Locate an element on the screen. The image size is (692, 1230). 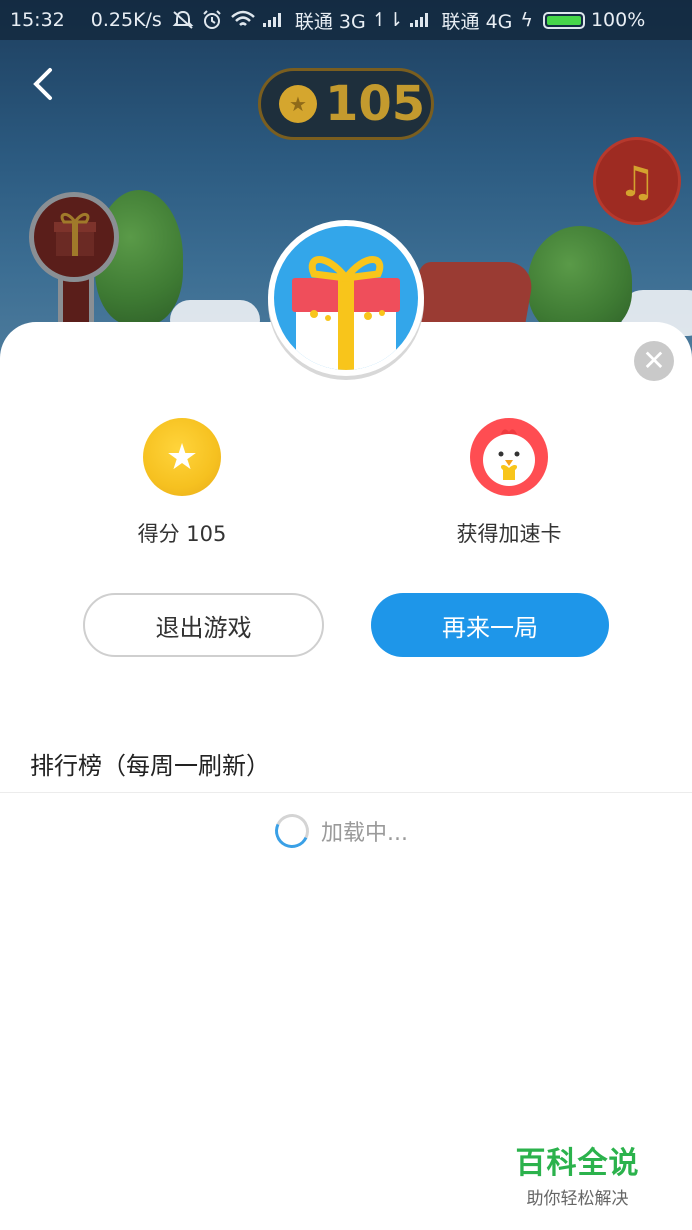
battery-icon is located at coordinates (563, 20).